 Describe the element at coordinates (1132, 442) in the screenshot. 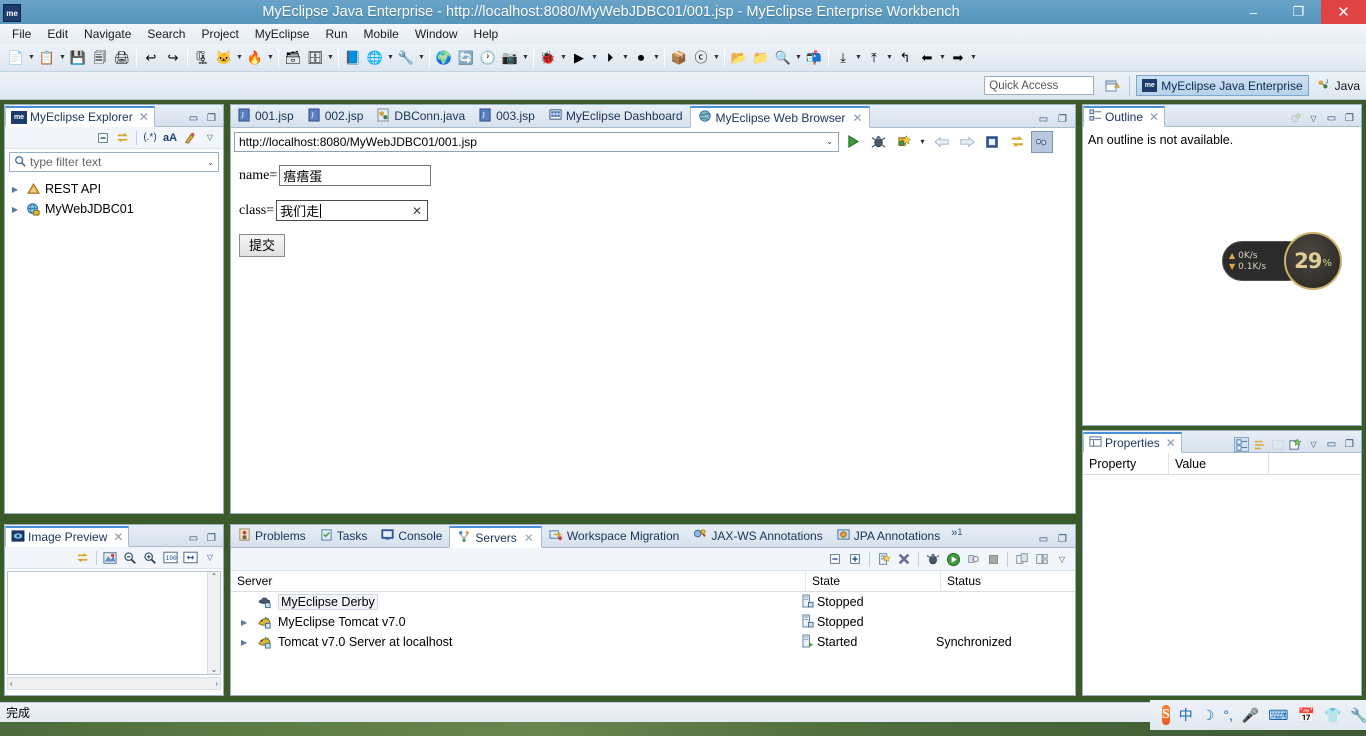

I see `tab-properties: Properties ✕` at that location.